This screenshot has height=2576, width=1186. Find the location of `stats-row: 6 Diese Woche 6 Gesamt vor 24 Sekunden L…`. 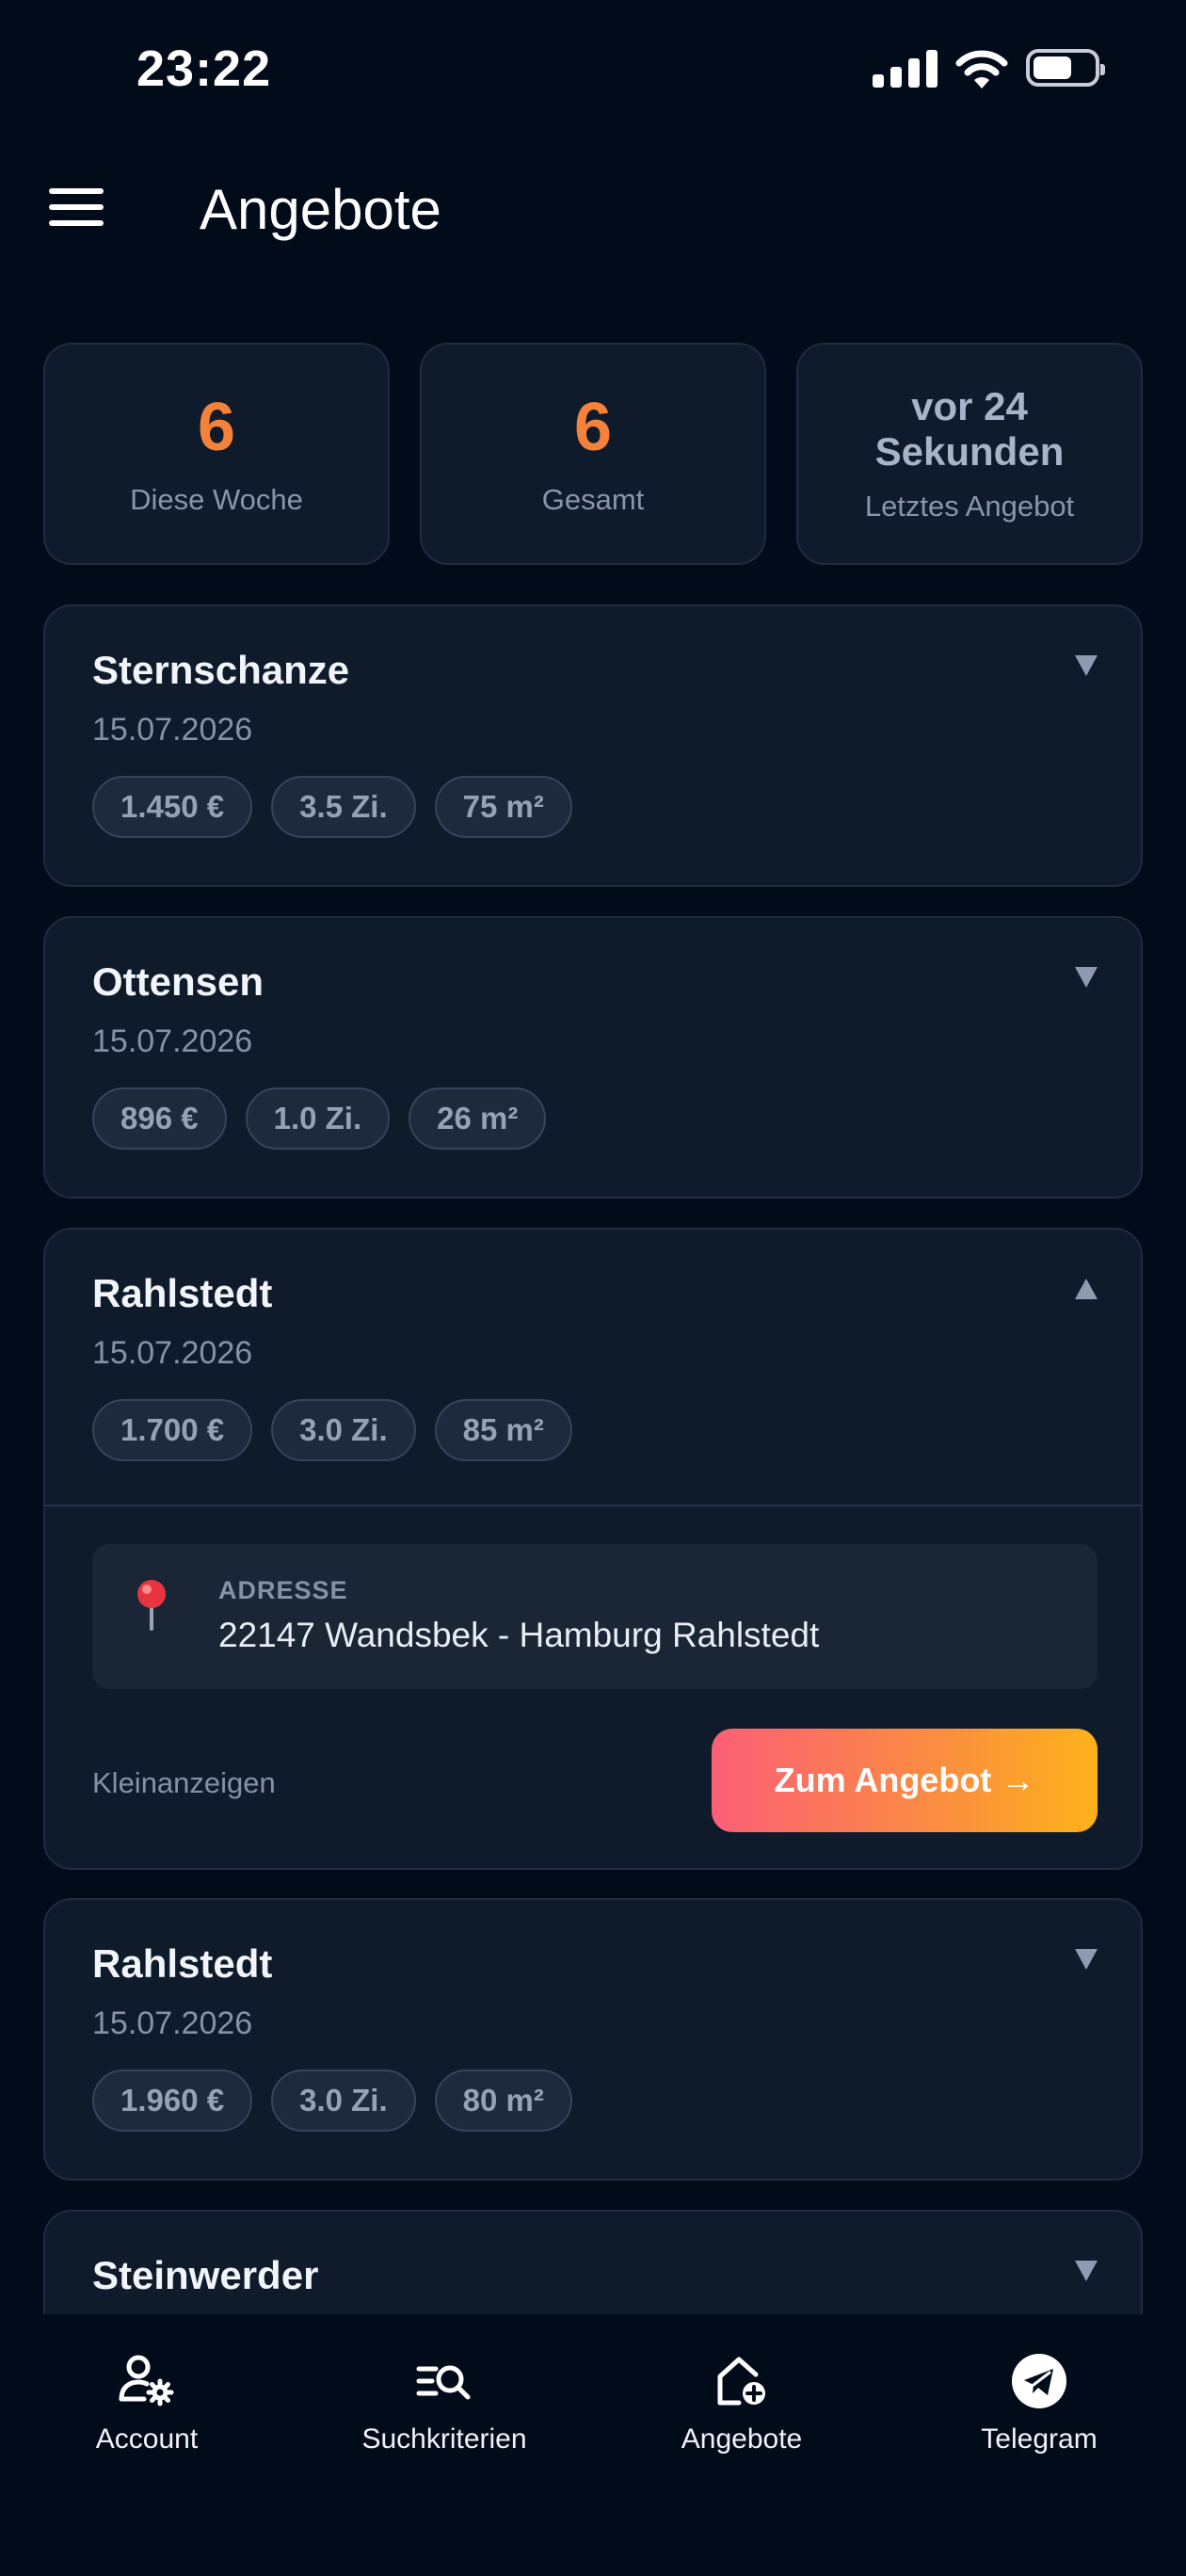

stats-row: 6 Diese Woche 6 Gesamt vor 24 Sekunden L… is located at coordinates (593, 454).